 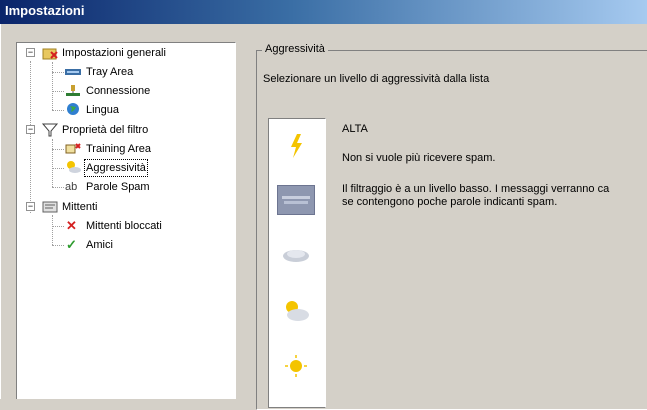 What do you see at coordinates (124, 226) in the screenshot?
I see `tree-label: Mittenti bloccati` at bounding box center [124, 226].